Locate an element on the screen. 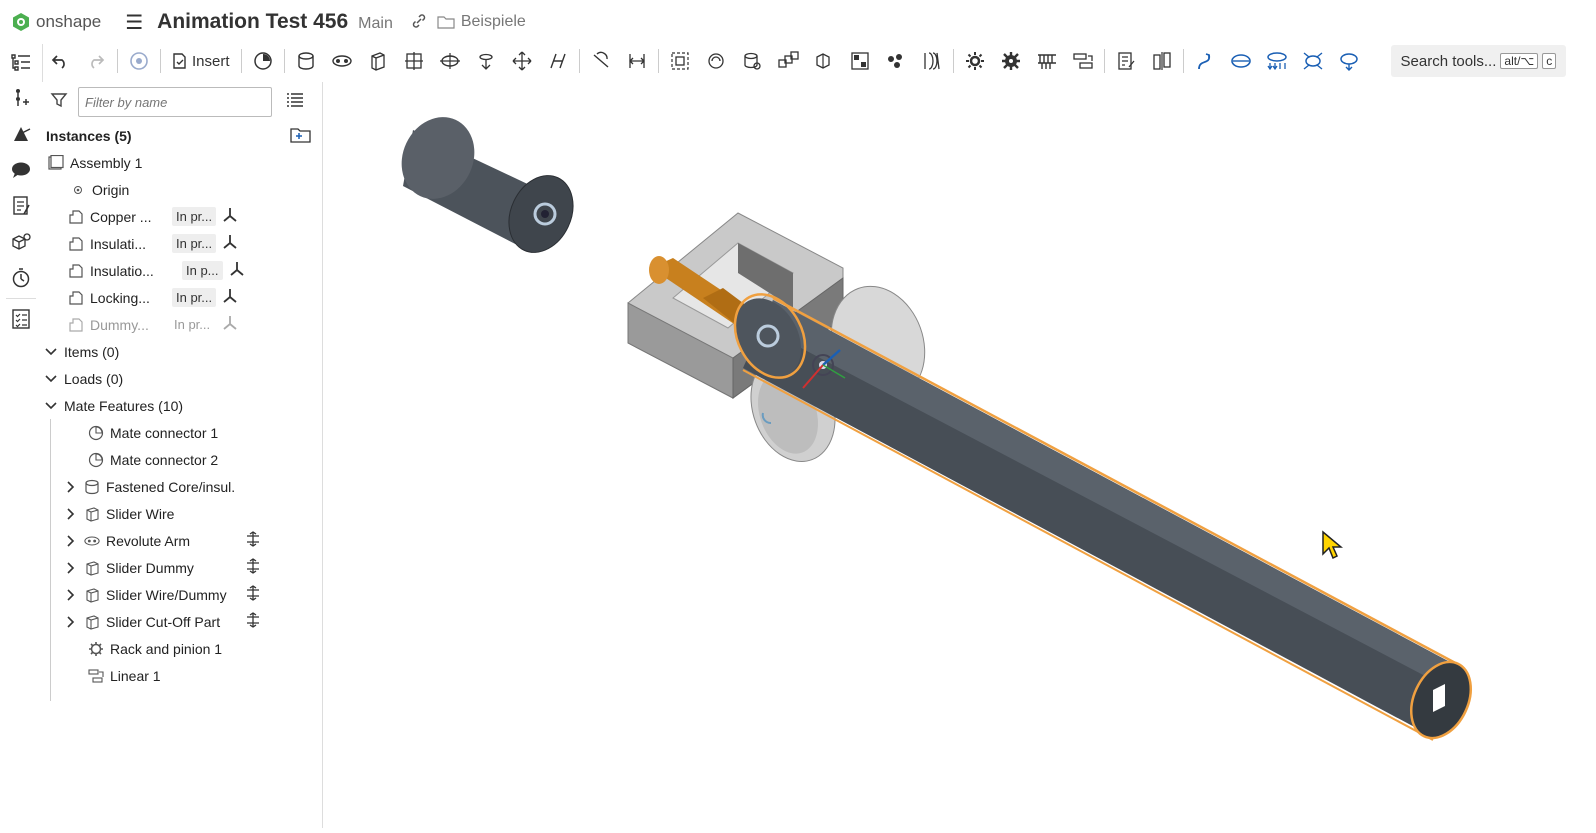 The height and width of the screenshot is (833, 1596). redo-icon is located at coordinates (96, 61).